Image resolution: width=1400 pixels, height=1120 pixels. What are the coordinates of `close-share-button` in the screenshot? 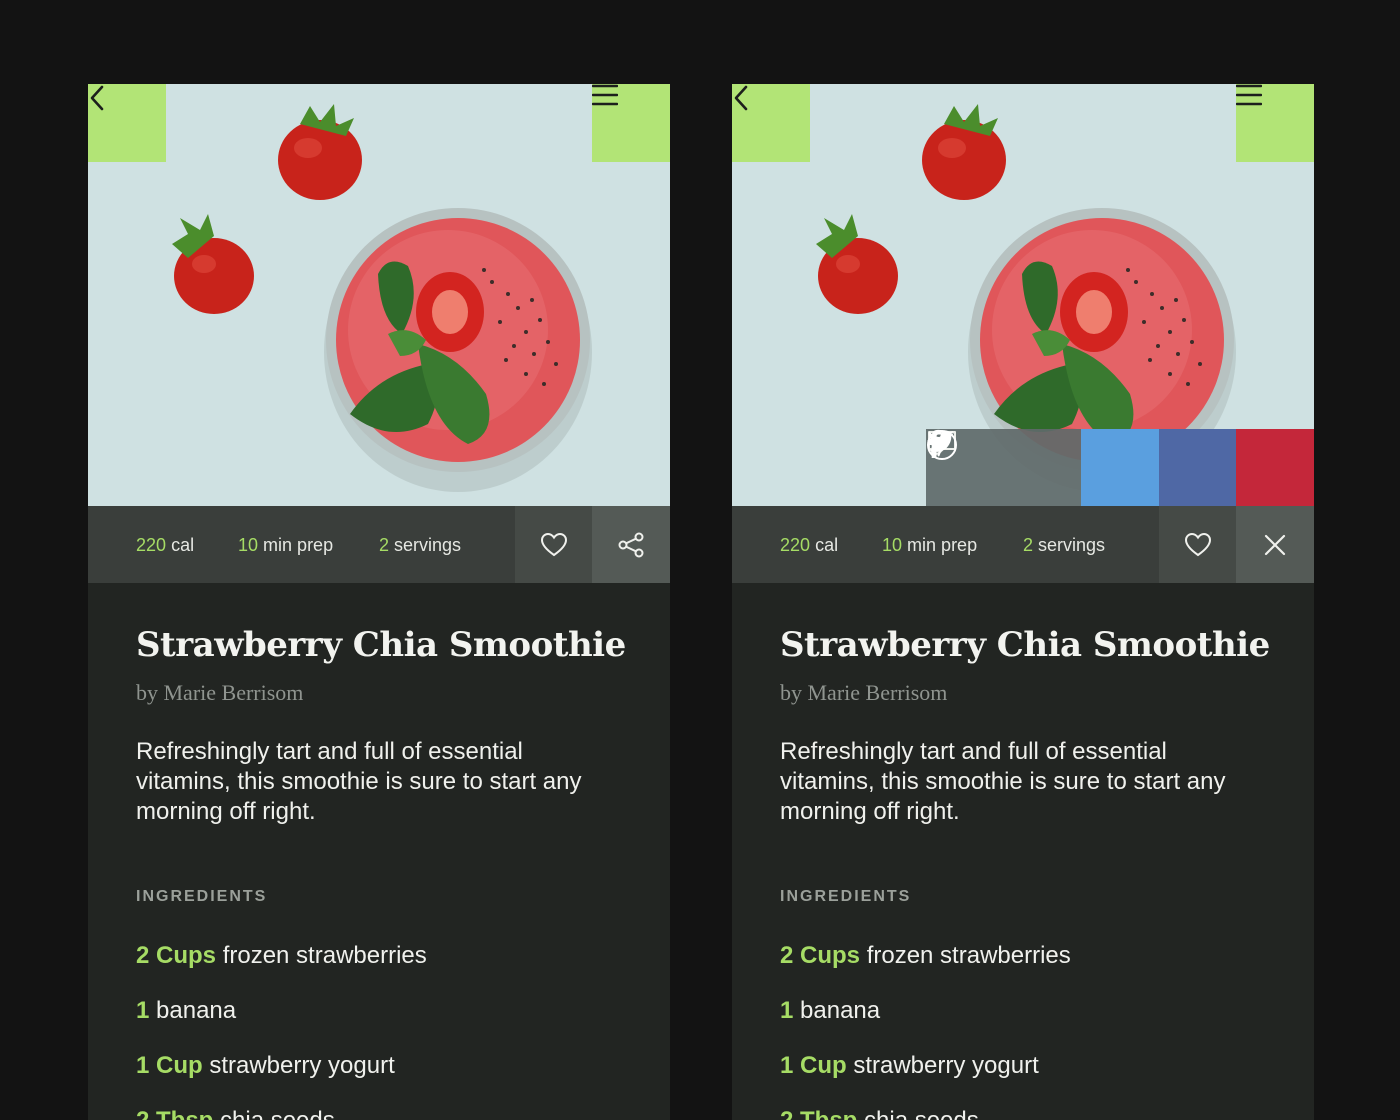 It's located at (1275, 544).